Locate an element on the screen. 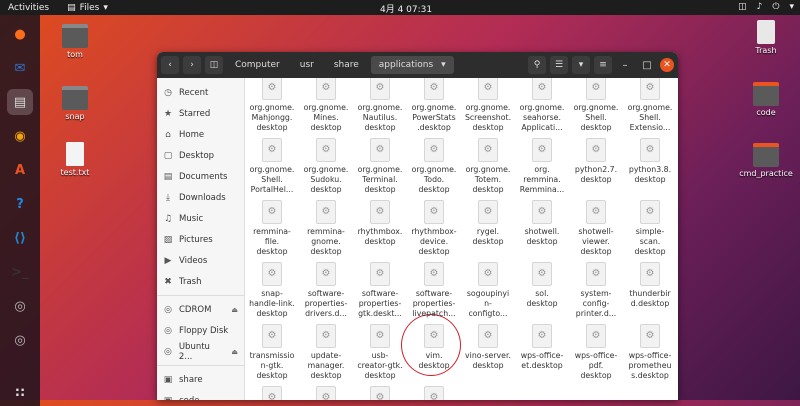  file-item: ⚙ org.gnome. Mines. desktop is located at coordinates (326, 105).